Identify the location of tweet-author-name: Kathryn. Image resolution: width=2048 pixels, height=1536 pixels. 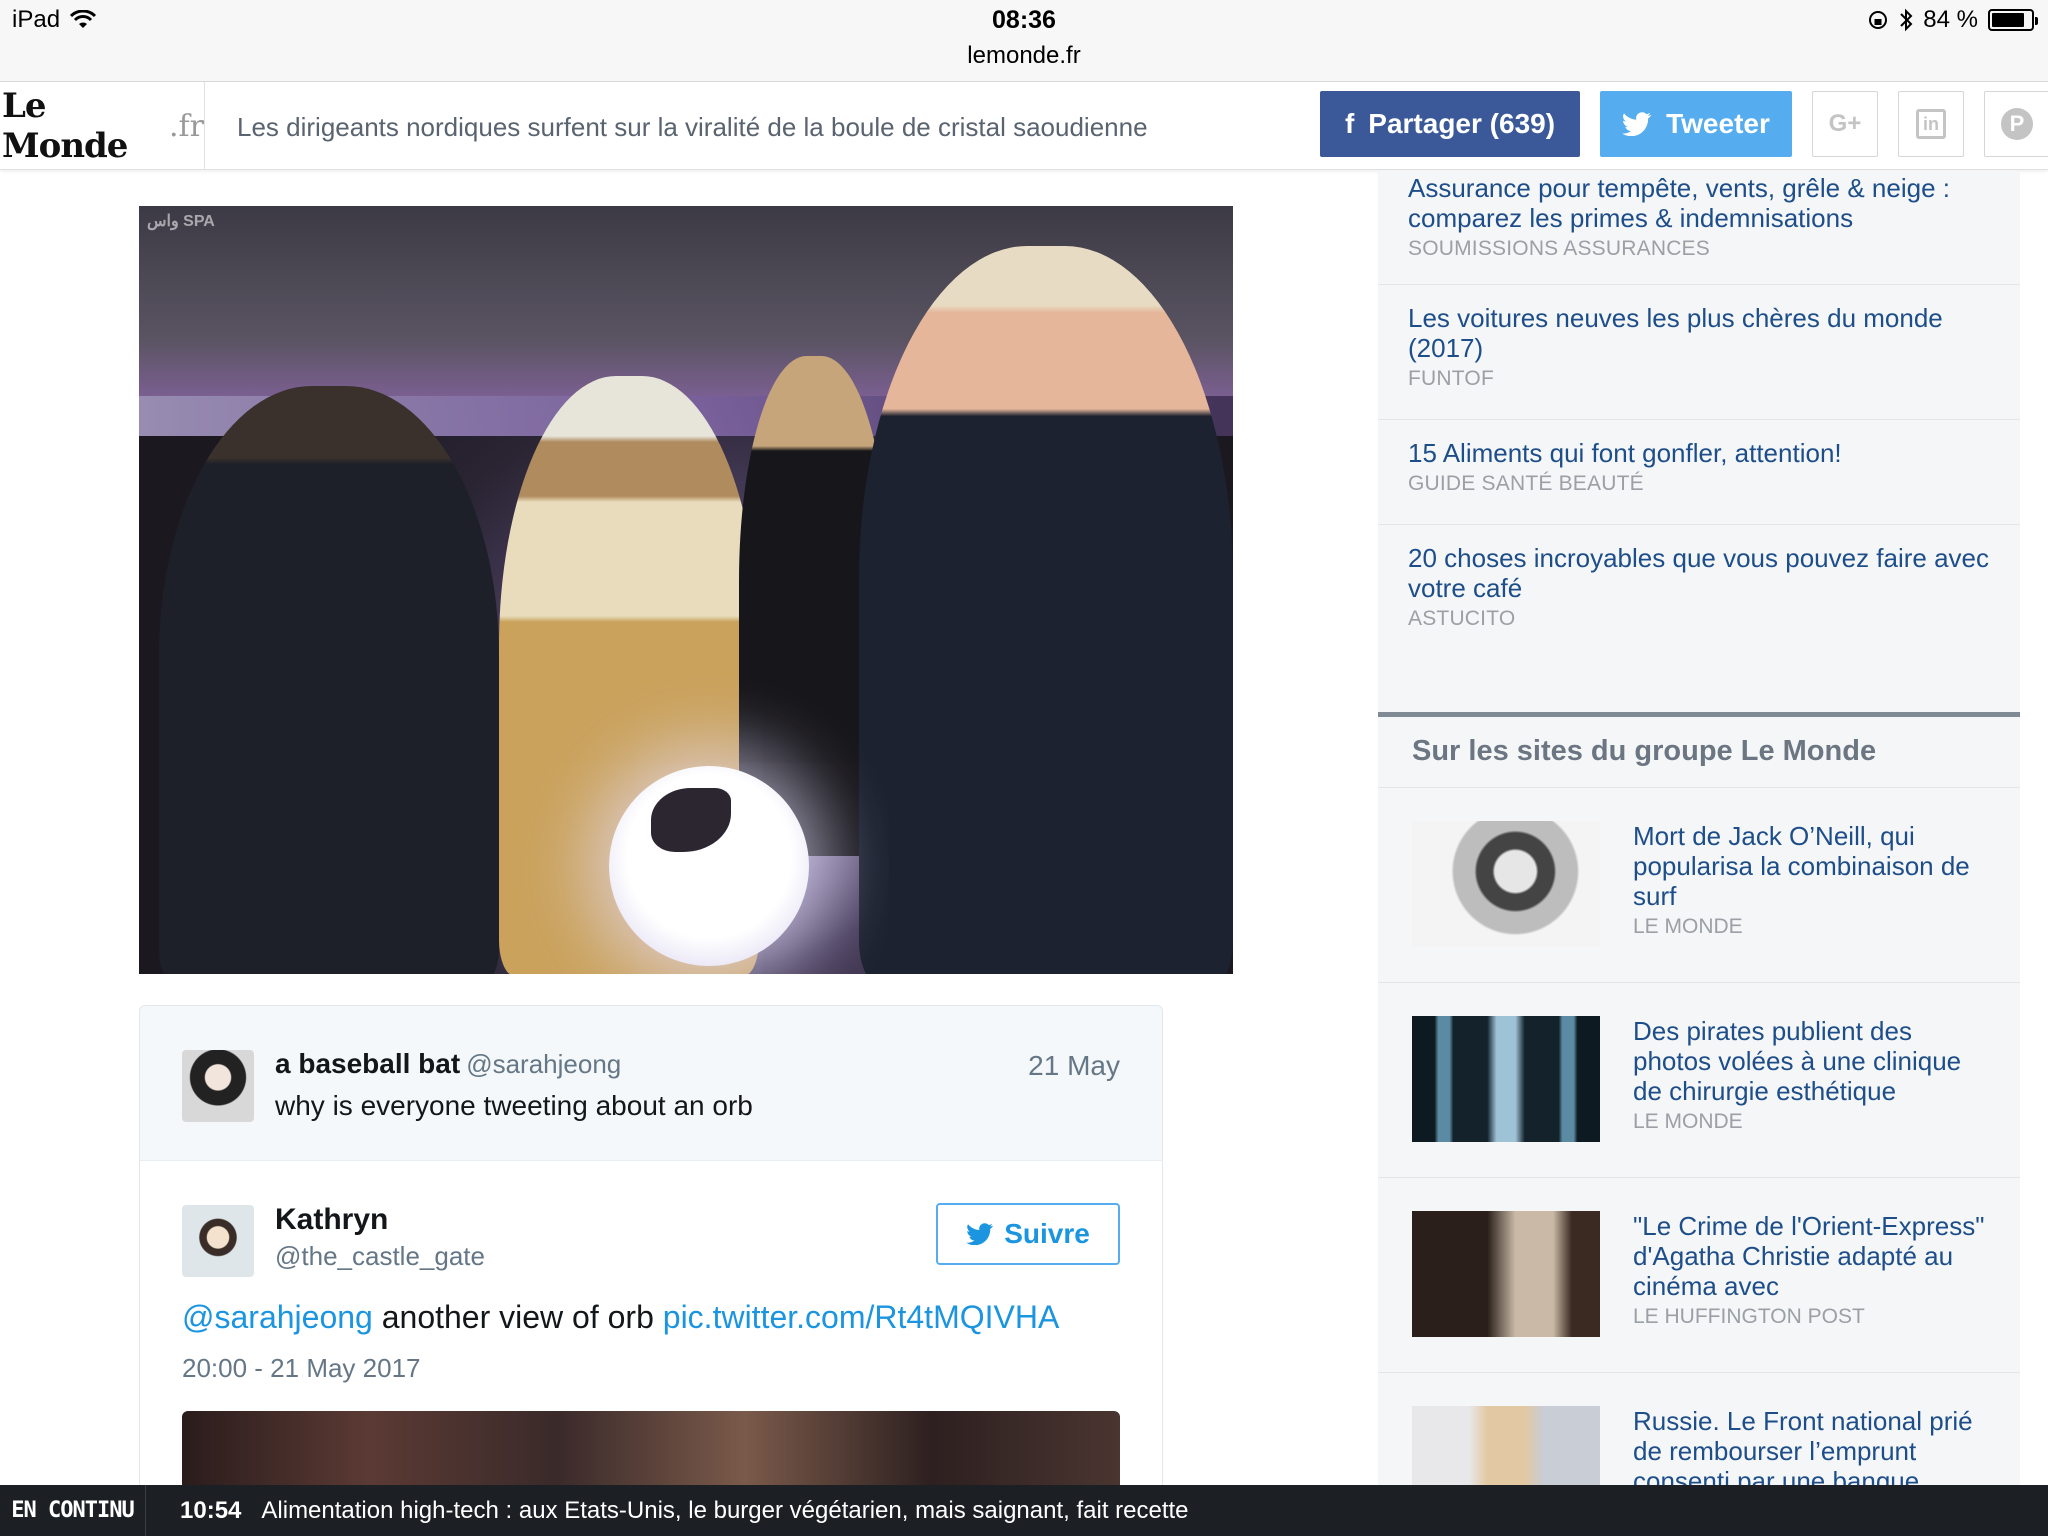
(331, 1220).